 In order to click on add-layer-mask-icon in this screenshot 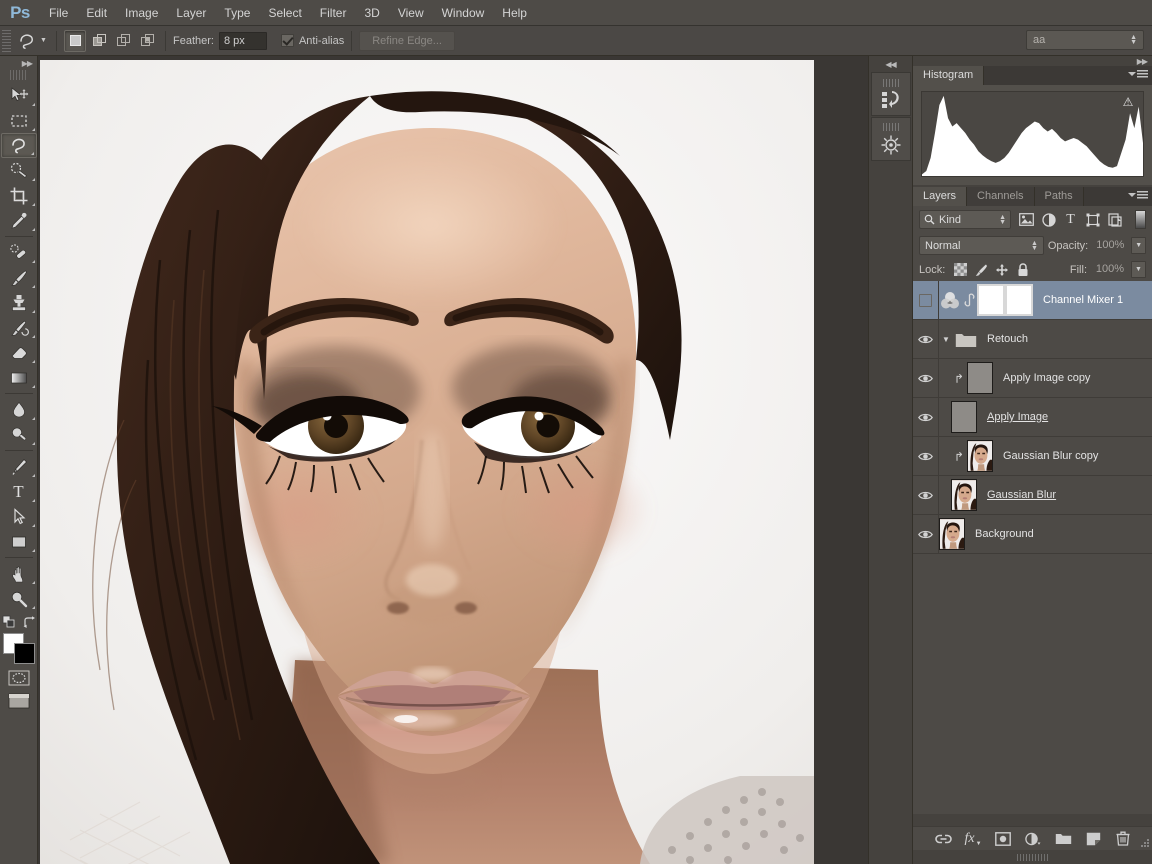, I will do `click(1003, 838)`.